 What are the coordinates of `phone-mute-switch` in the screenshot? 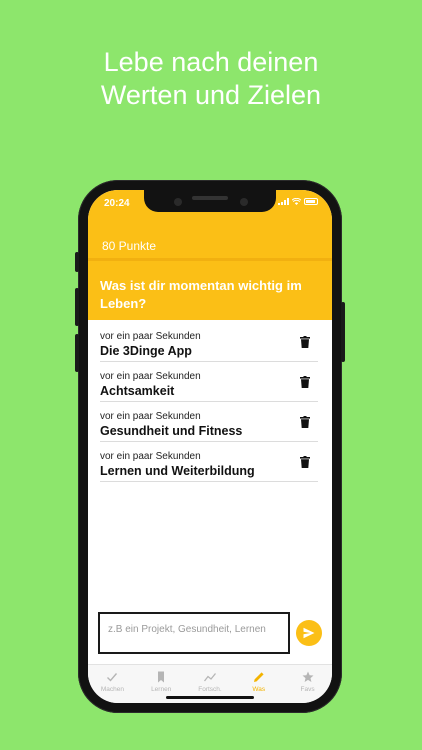 It's located at (77, 262).